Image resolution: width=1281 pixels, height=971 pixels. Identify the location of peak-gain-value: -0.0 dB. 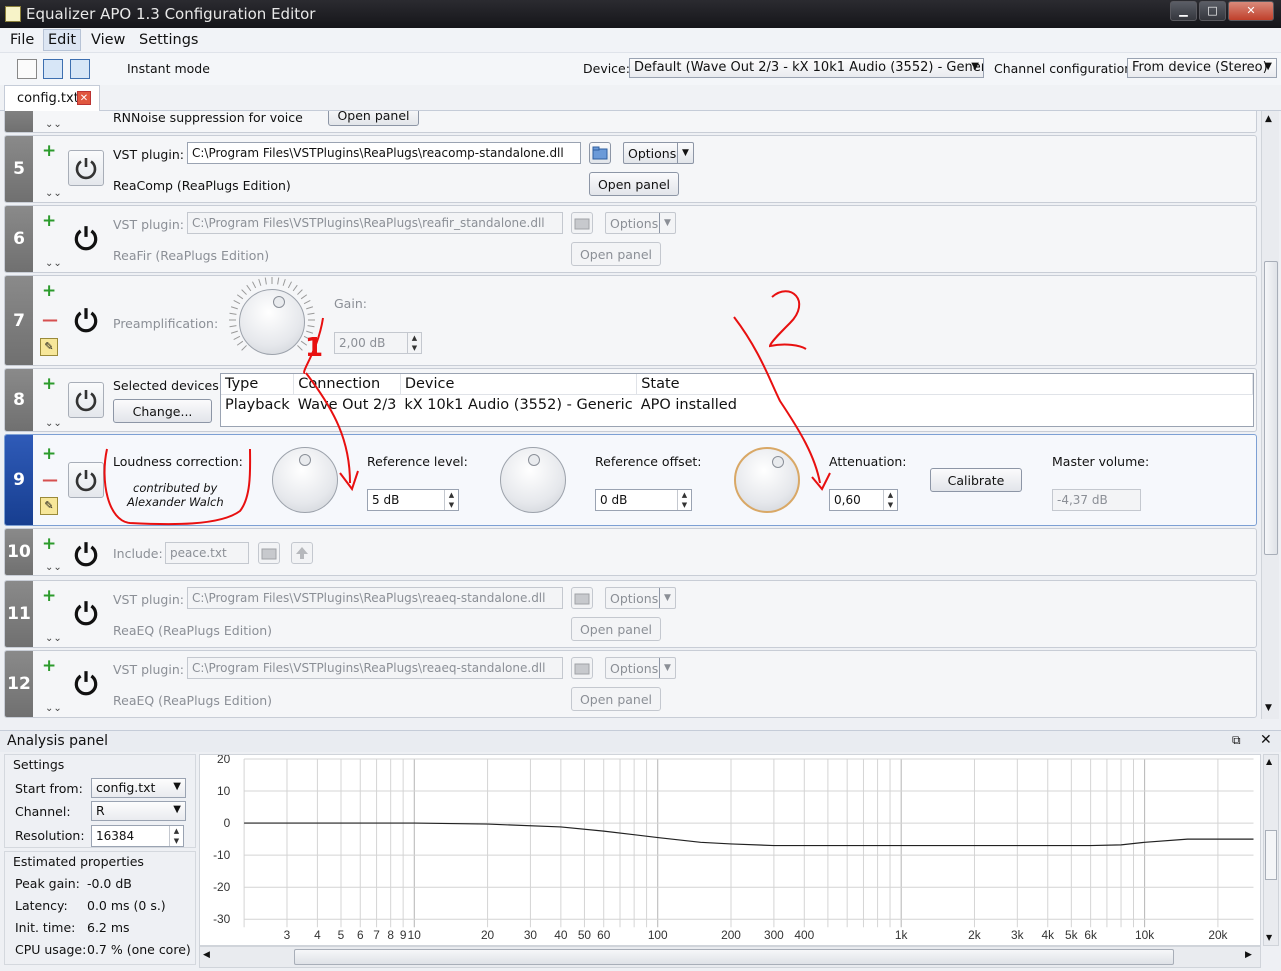
(109, 883).